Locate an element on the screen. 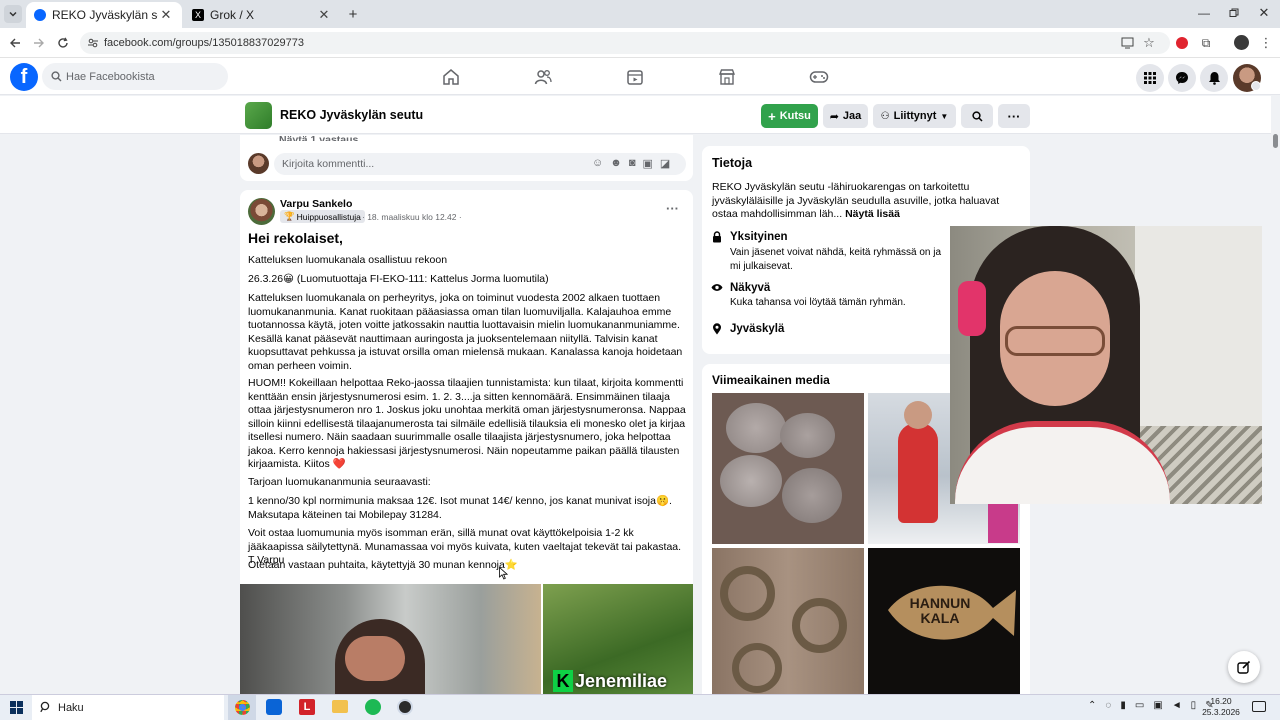 The height and width of the screenshot is (720, 1280). invite-label: Kutsu is located at coordinates (795, 116).